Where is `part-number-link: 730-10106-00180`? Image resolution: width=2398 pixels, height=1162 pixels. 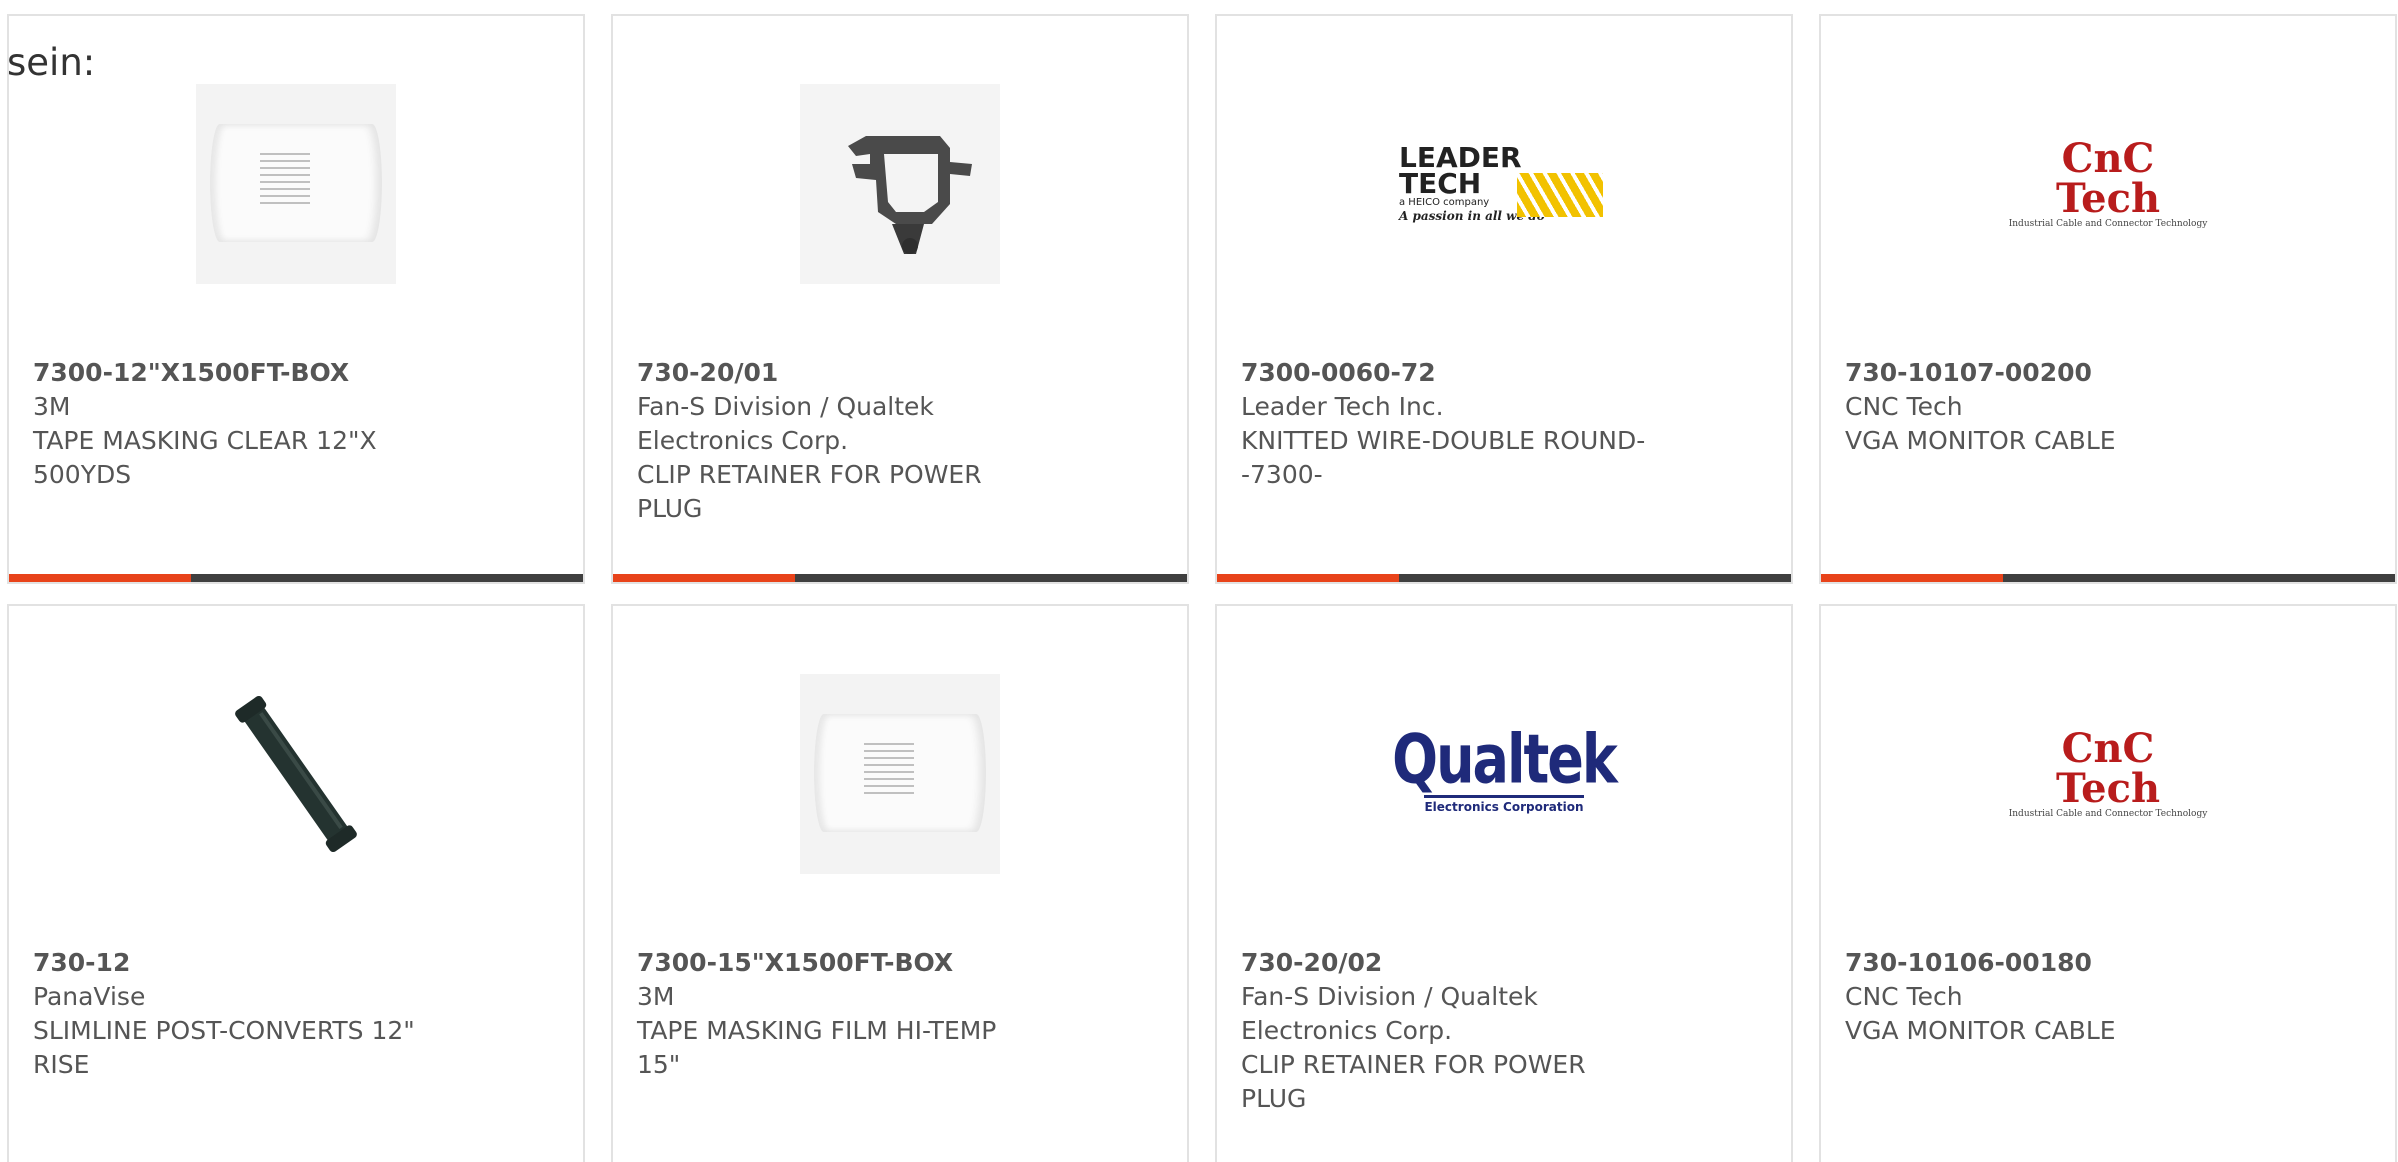
part-number-link: 730-10106-00180 is located at coordinates (2055, 963).